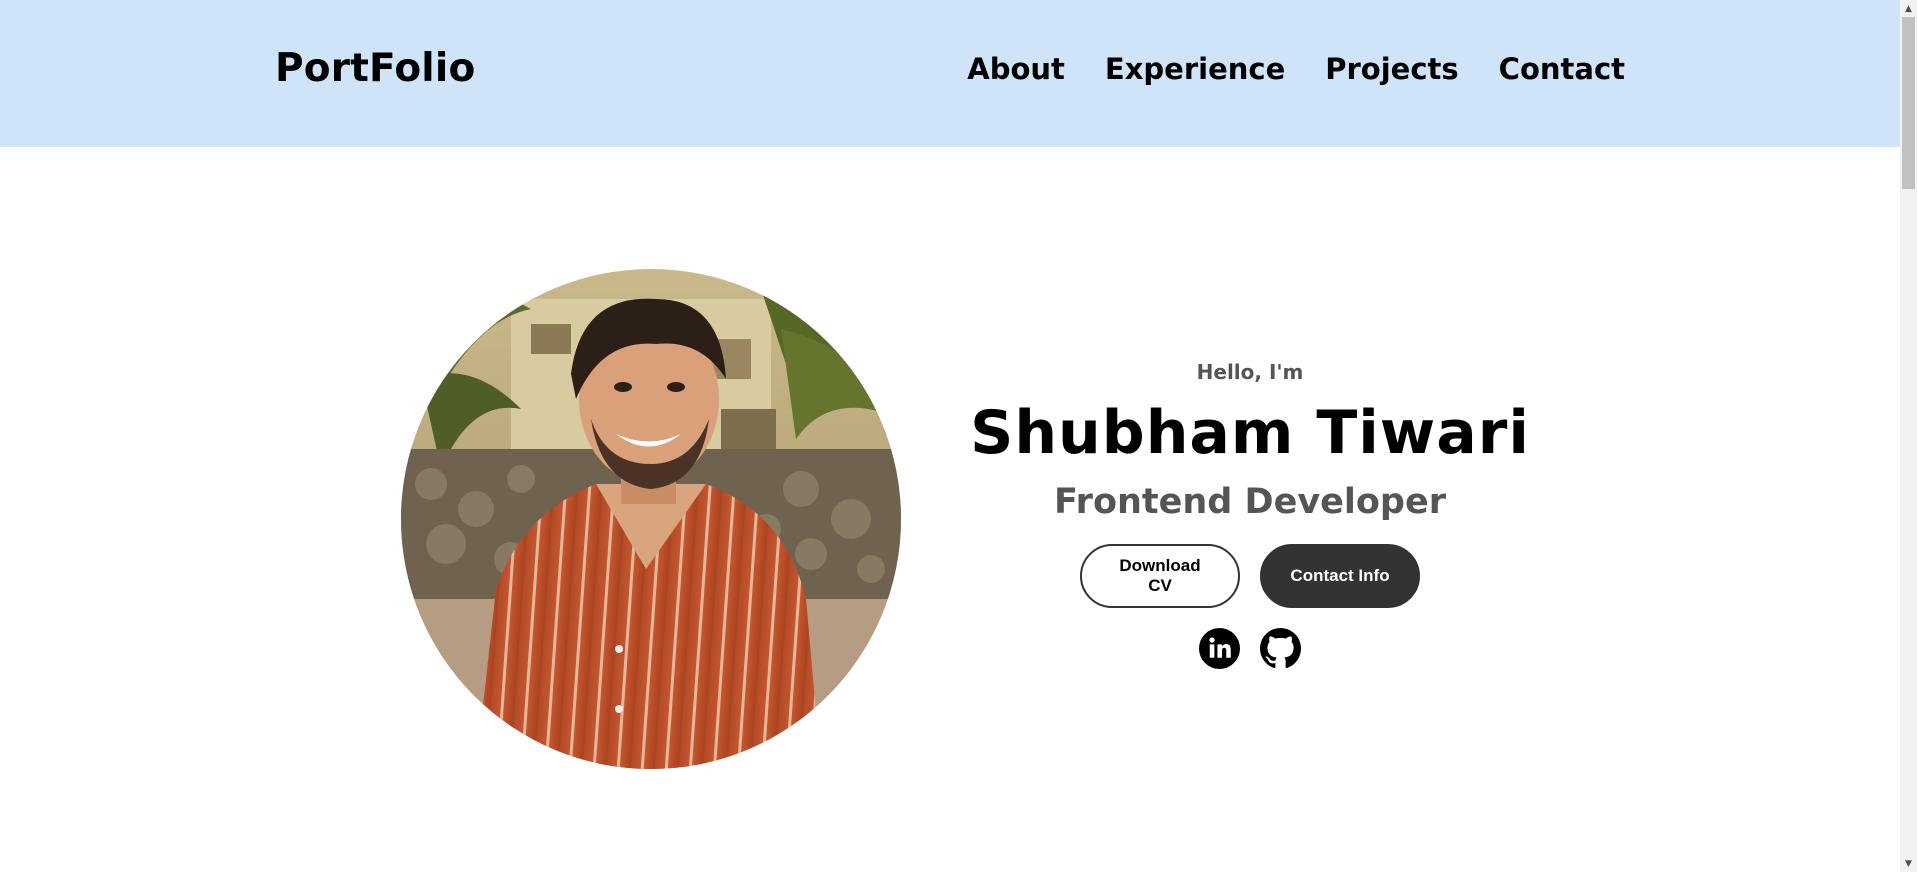 Image resolution: width=1917 pixels, height=872 pixels. What do you see at coordinates (1908, 8) in the screenshot?
I see `scroll-up-arrow-icon: ▲` at bounding box center [1908, 8].